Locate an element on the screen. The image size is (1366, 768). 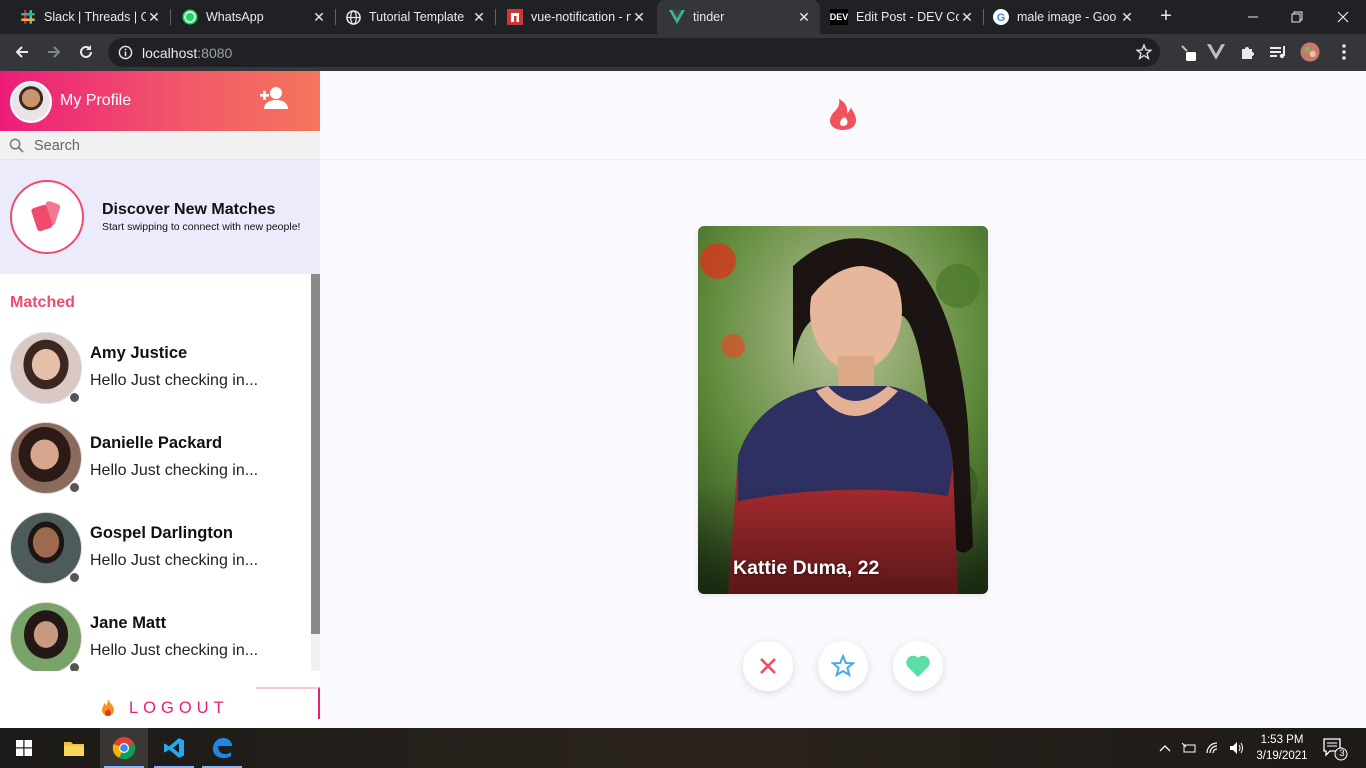
globe-icon is located at coordinates (353, 17).